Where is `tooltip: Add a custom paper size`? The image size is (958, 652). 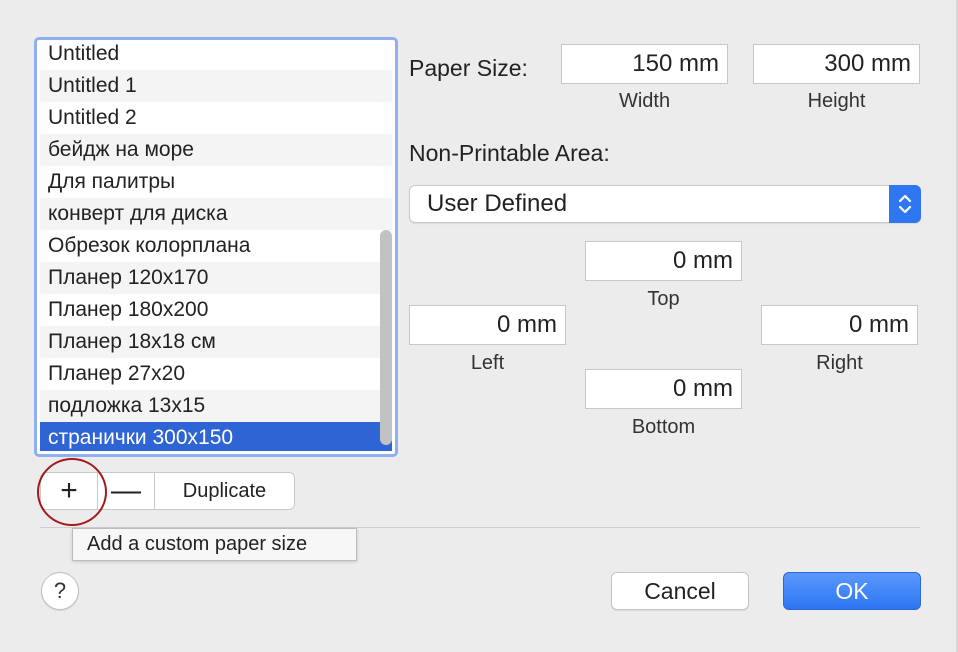
tooltip: Add a custom paper size is located at coordinates (214, 544).